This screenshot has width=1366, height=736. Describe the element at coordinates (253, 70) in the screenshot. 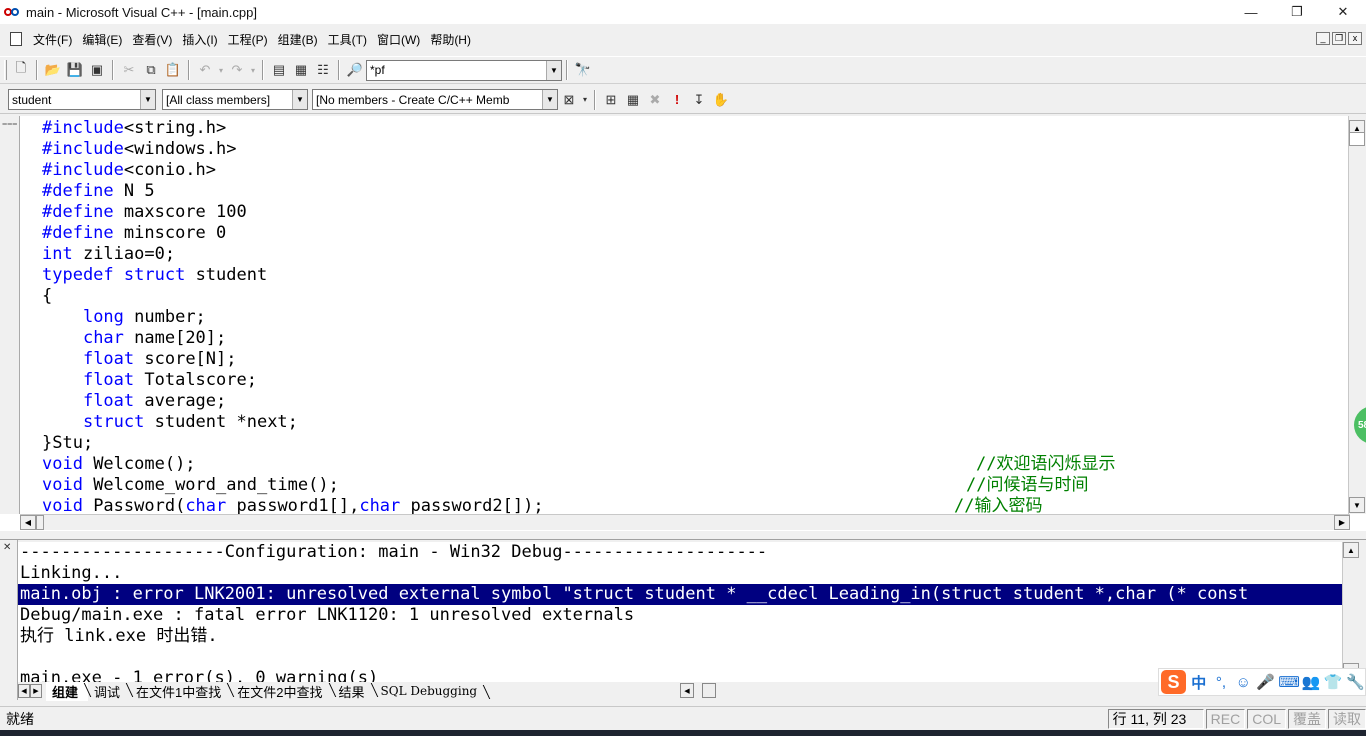

I see `redo-dropdown-icon: ▾` at that location.